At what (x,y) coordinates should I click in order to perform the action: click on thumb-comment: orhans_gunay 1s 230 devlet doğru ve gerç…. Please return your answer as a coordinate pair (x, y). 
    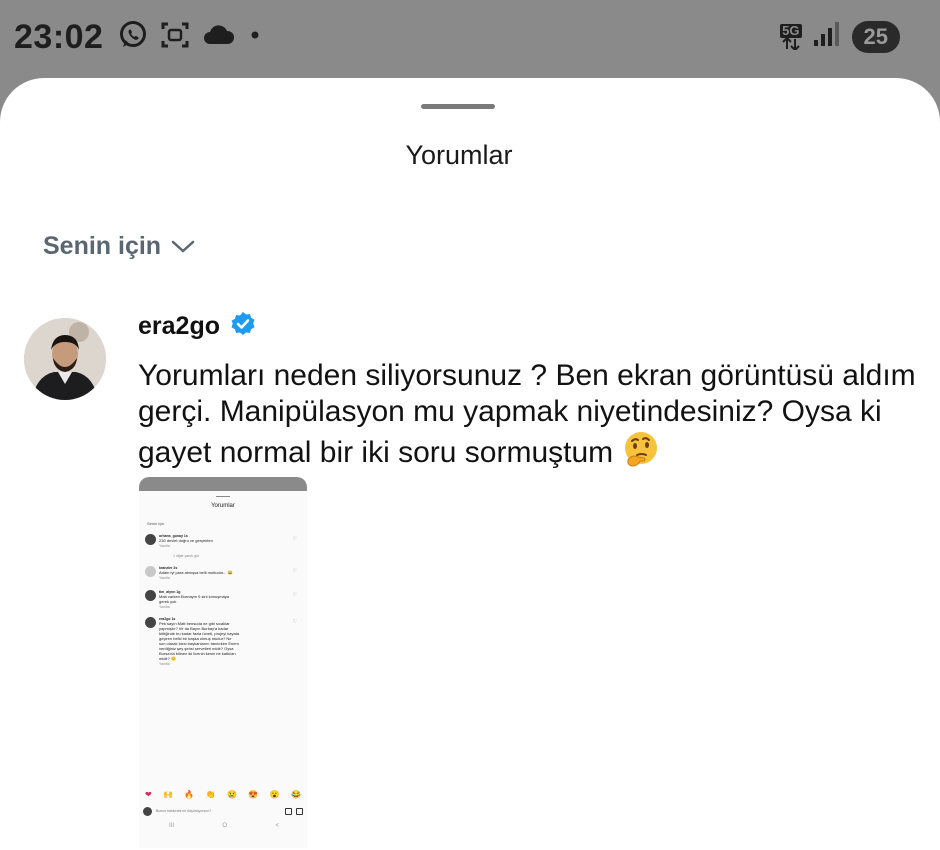
    Looking at the image, I should click on (226, 542).